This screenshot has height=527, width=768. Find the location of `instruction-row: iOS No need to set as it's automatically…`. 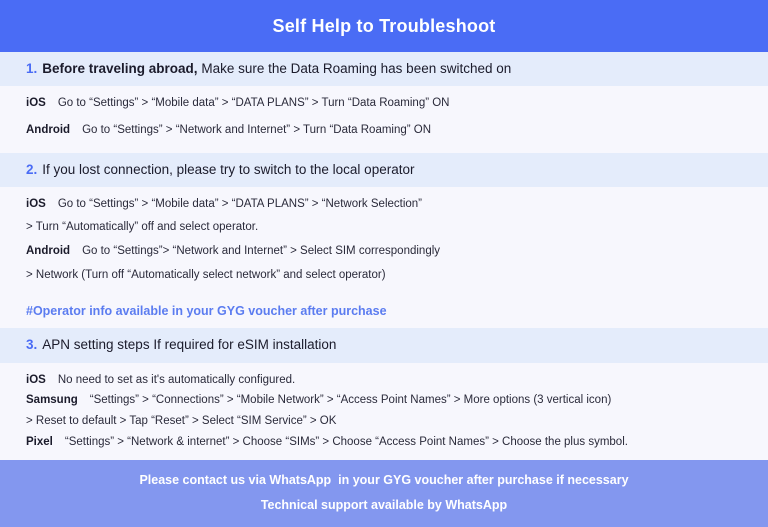

instruction-row: iOS No need to set as it's automatically… is located at coordinates (384, 380).